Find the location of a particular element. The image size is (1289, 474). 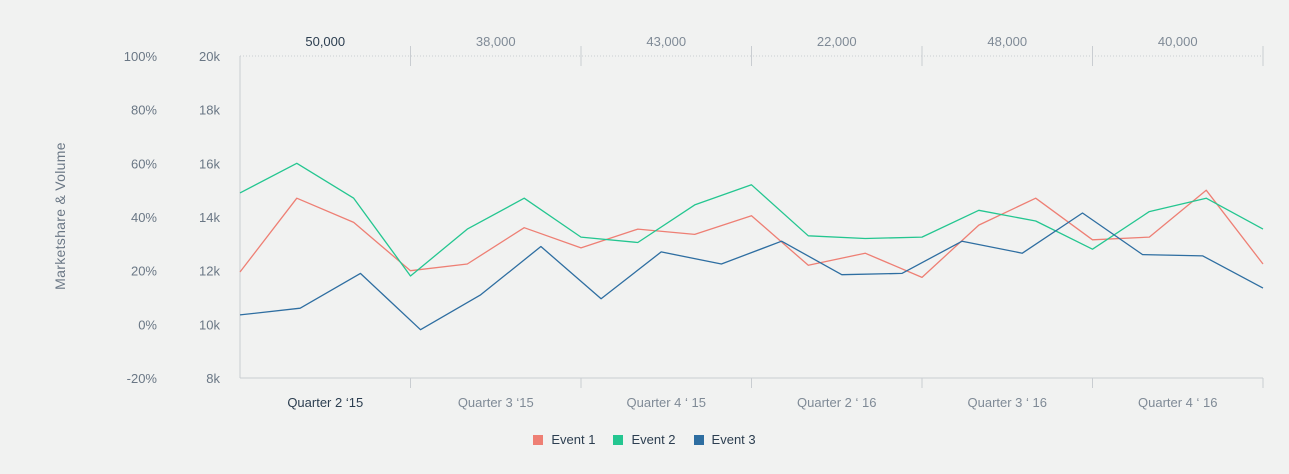

legend-item: Event 3 is located at coordinates (724, 439).